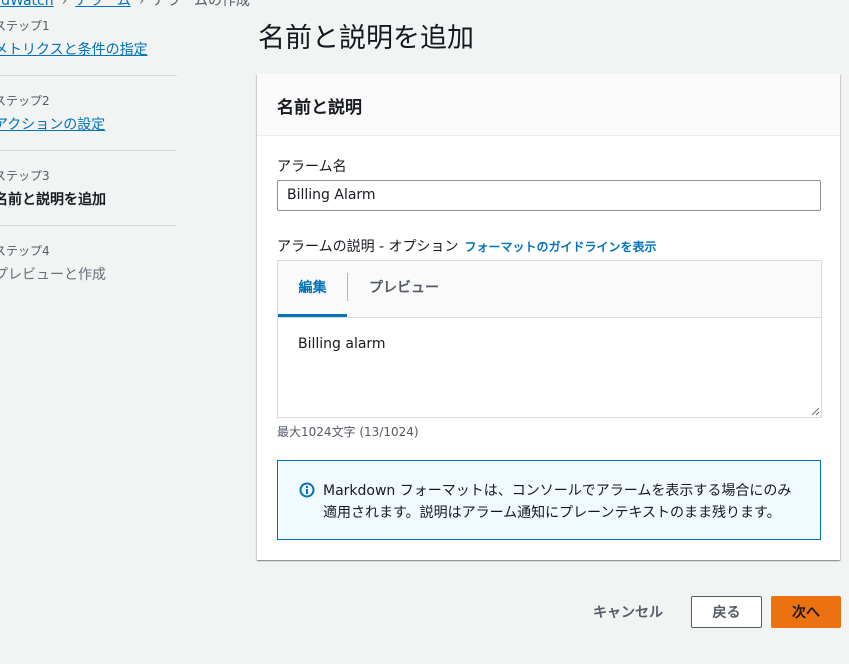 This screenshot has width=849, height=664. Describe the element at coordinates (312, 289) in the screenshot. I see `tab-edit: 編集` at that location.